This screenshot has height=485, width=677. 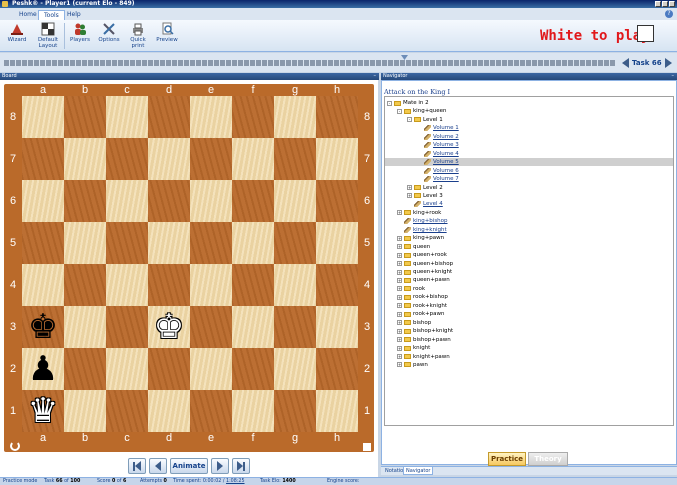 I want to click on square-d1, so click(x=169, y=411).